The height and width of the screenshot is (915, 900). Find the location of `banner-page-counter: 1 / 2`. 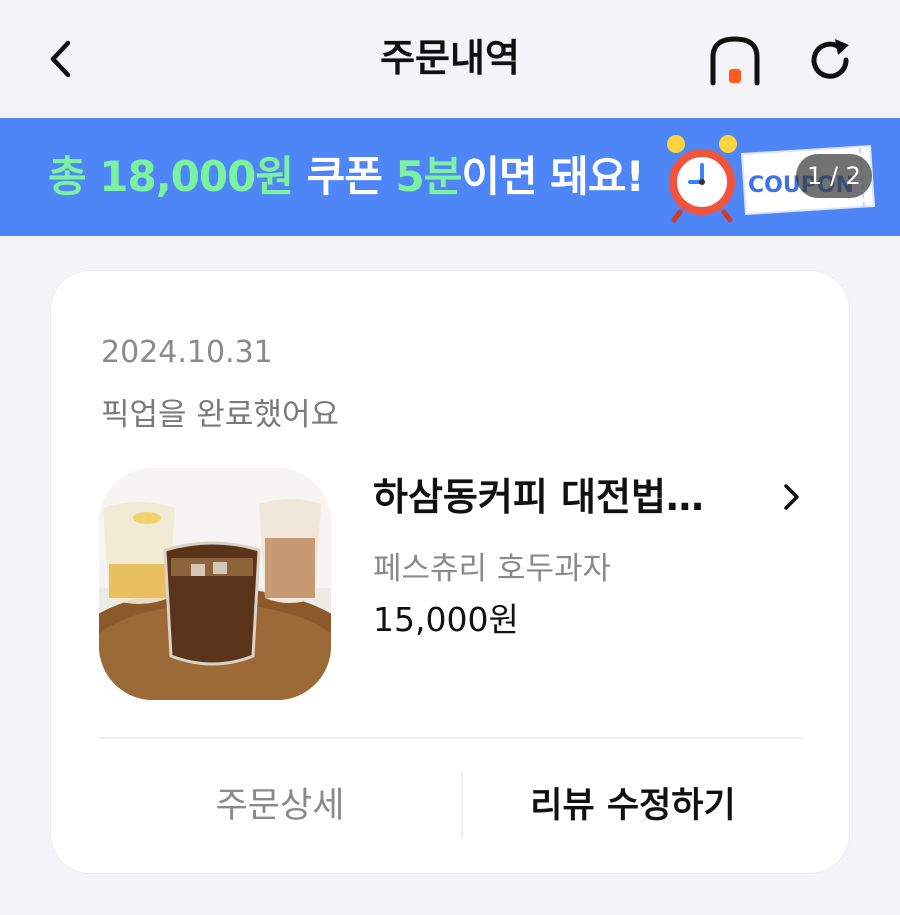

banner-page-counter: 1 / 2 is located at coordinates (834, 176).